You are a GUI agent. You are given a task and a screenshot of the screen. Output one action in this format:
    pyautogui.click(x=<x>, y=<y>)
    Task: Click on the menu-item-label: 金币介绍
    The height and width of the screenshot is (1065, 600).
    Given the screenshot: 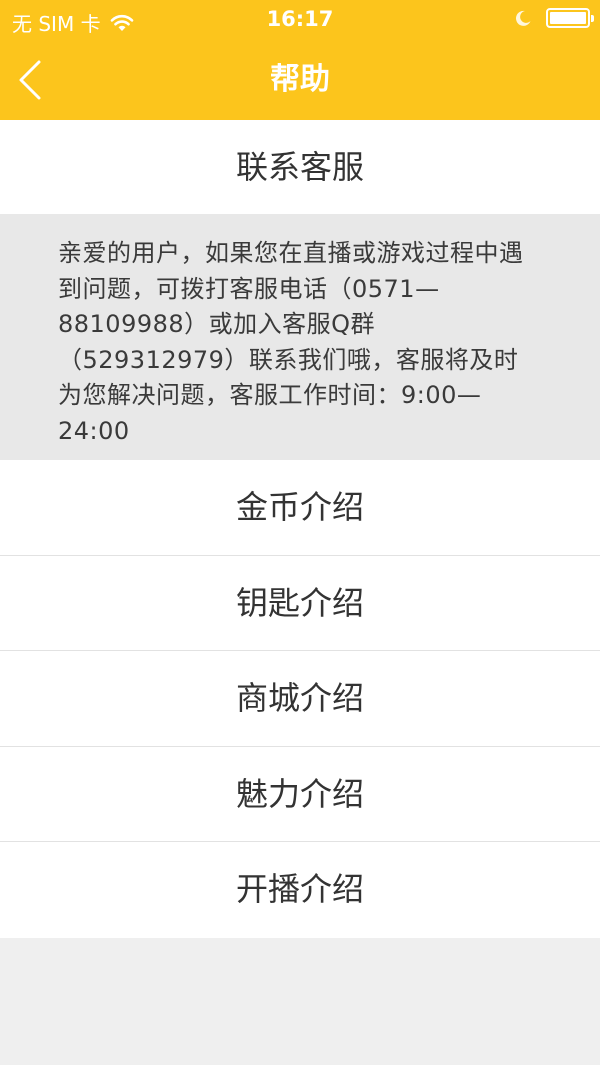 What is the action you would take?
    pyautogui.click(x=299, y=507)
    